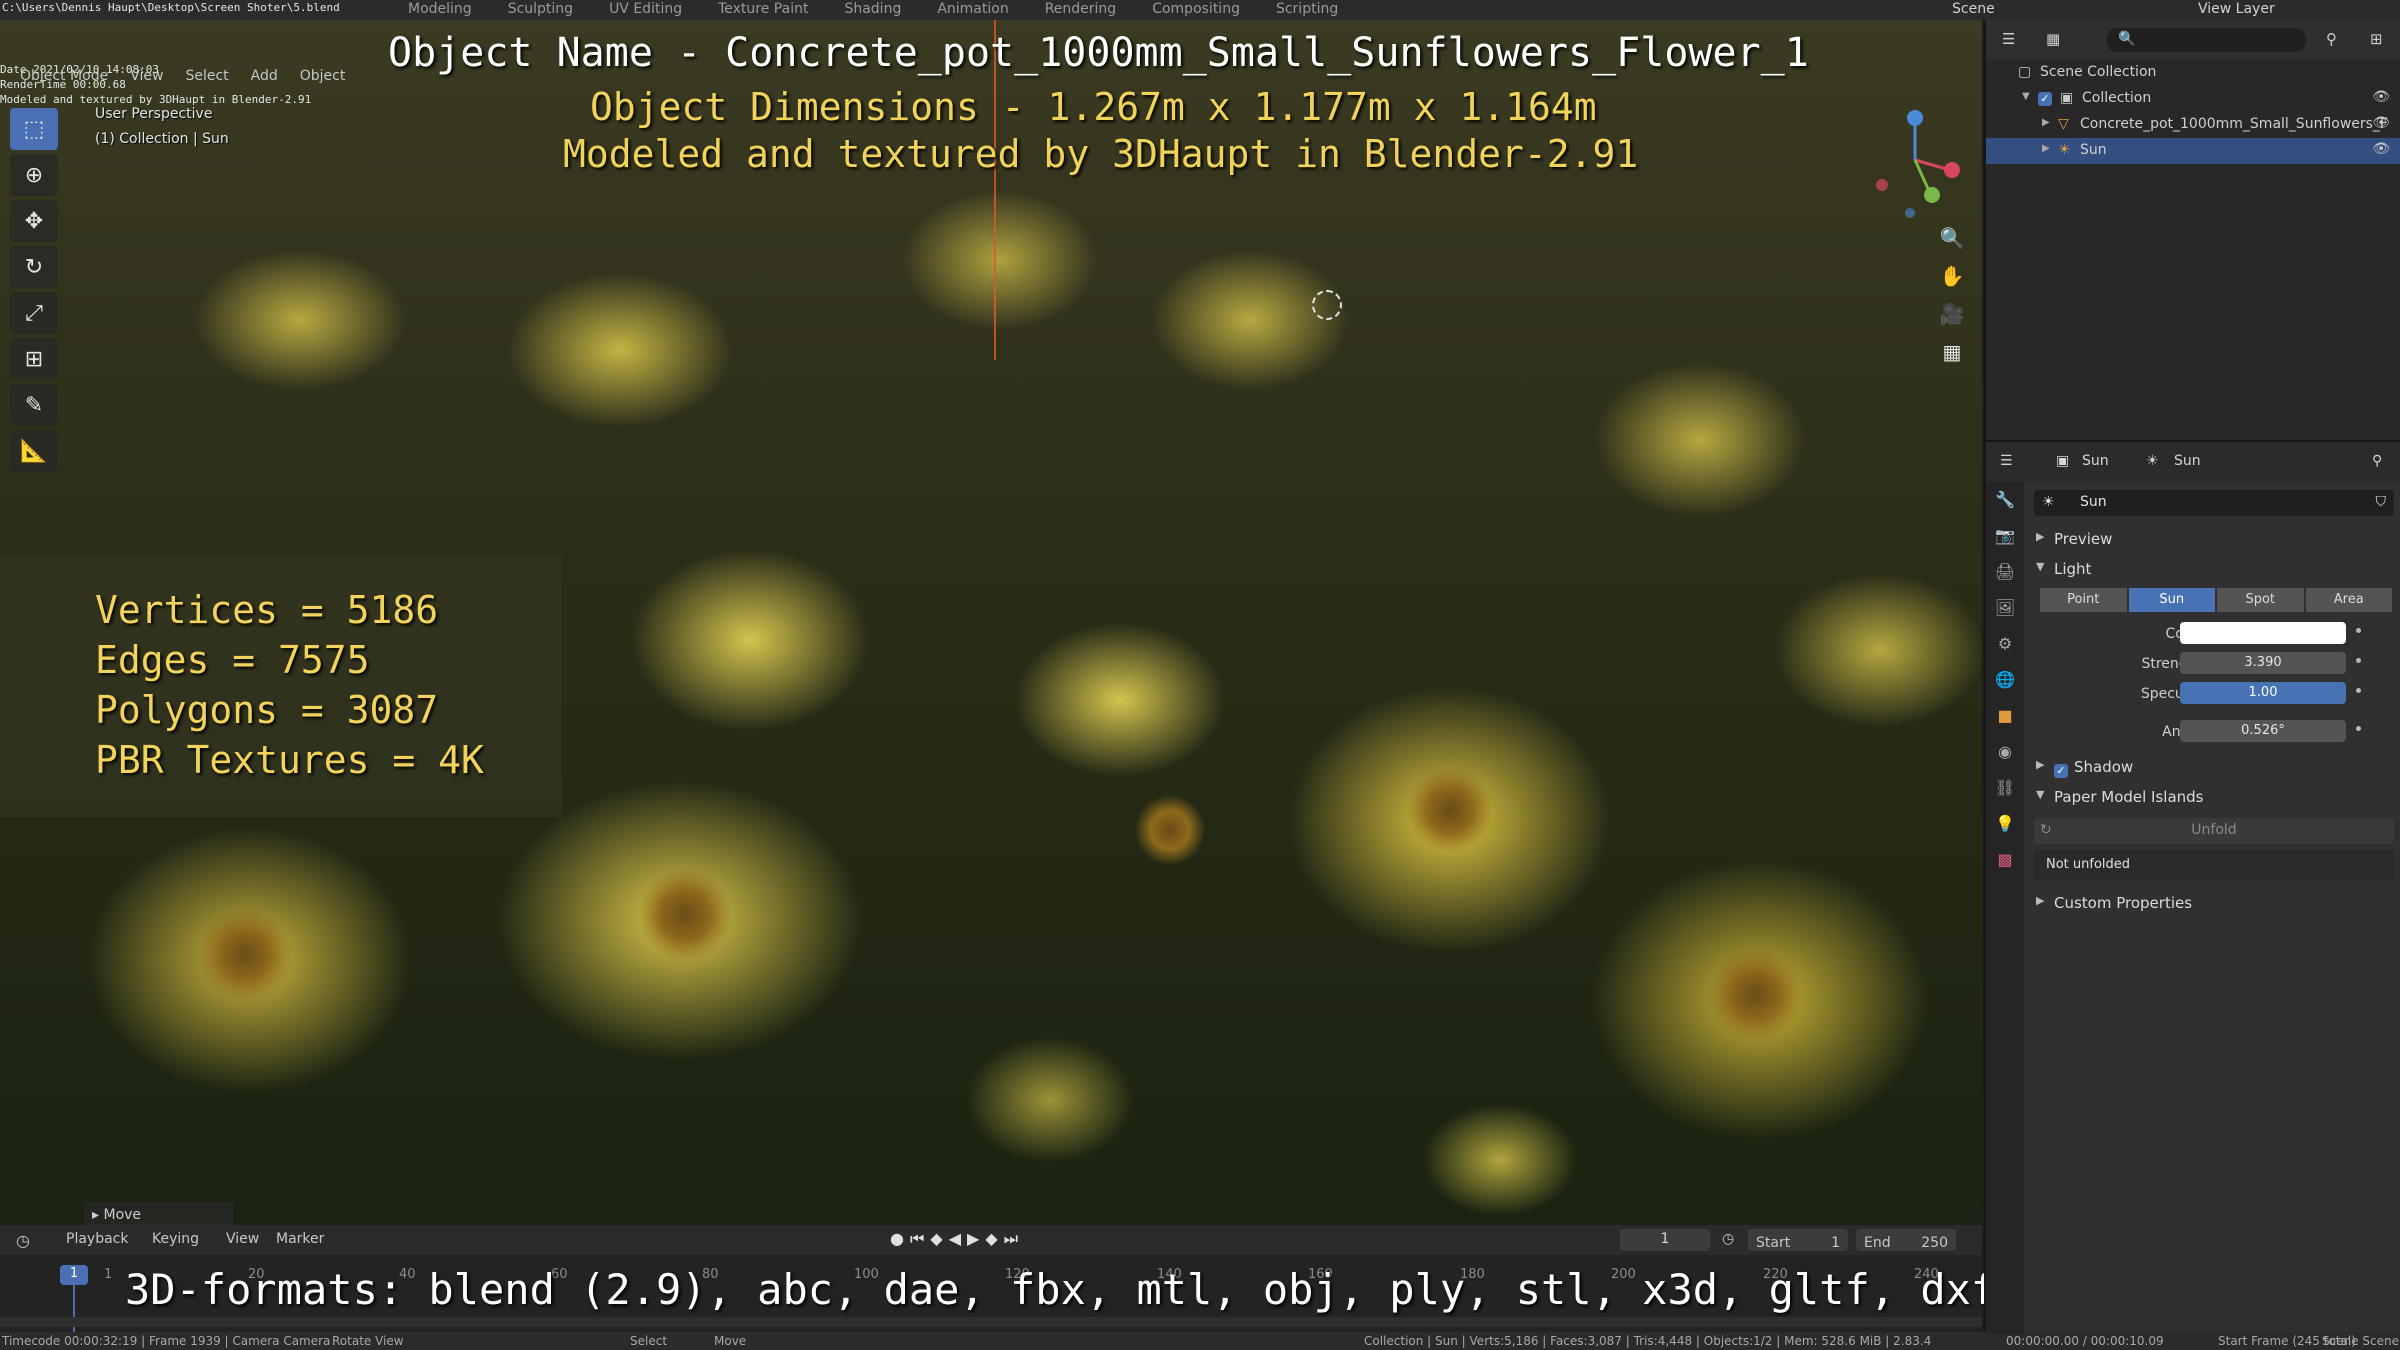 The width and height of the screenshot is (2400, 1350). What do you see at coordinates (2026, 96) in the screenshot?
I see `expanded-arrow-icon: ▼` at bounding box center [2026, 96].